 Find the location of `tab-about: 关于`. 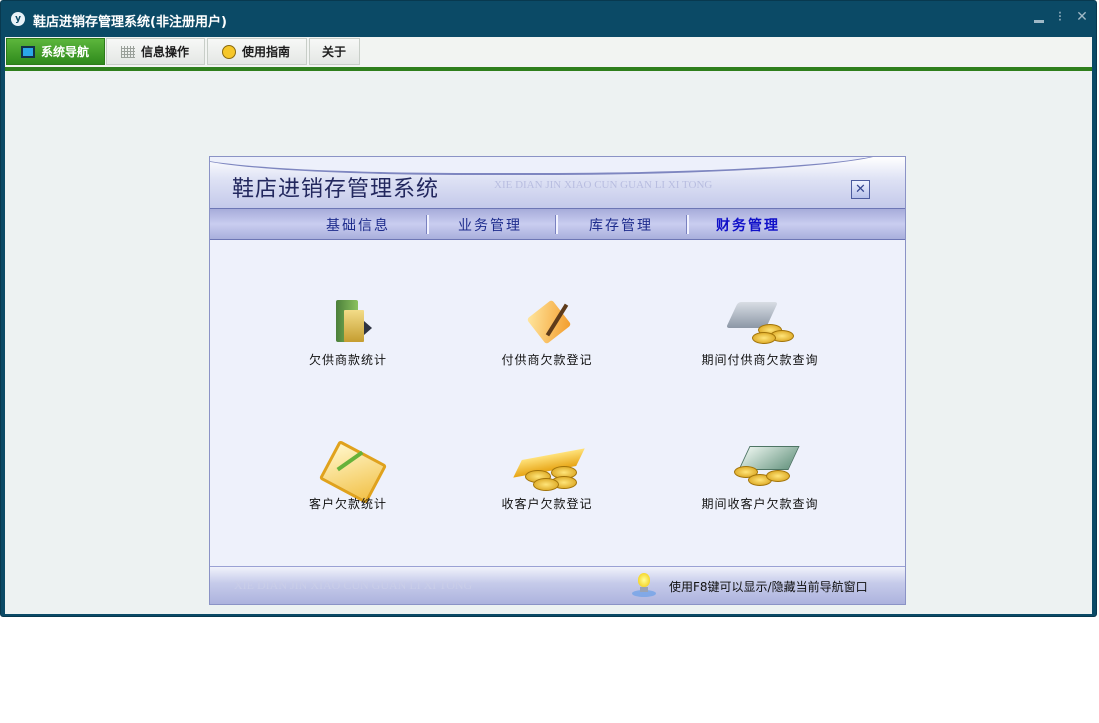

tab-about: 关于 is located at coordinates (334, 51).